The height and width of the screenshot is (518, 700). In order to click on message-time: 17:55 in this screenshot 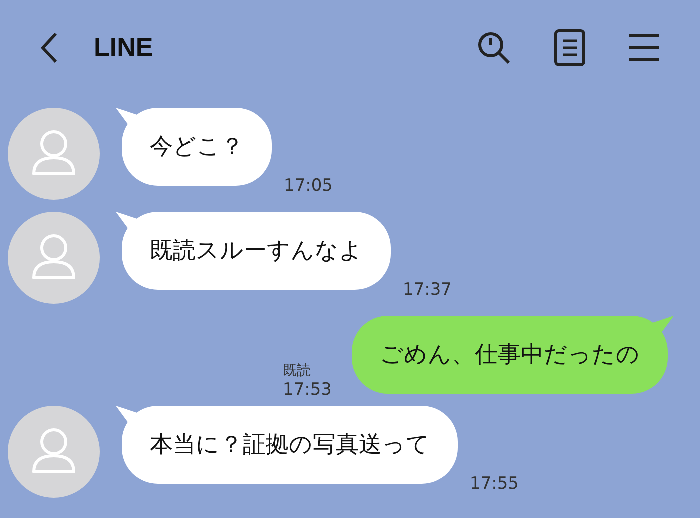, I will do `click(494, 484)`.